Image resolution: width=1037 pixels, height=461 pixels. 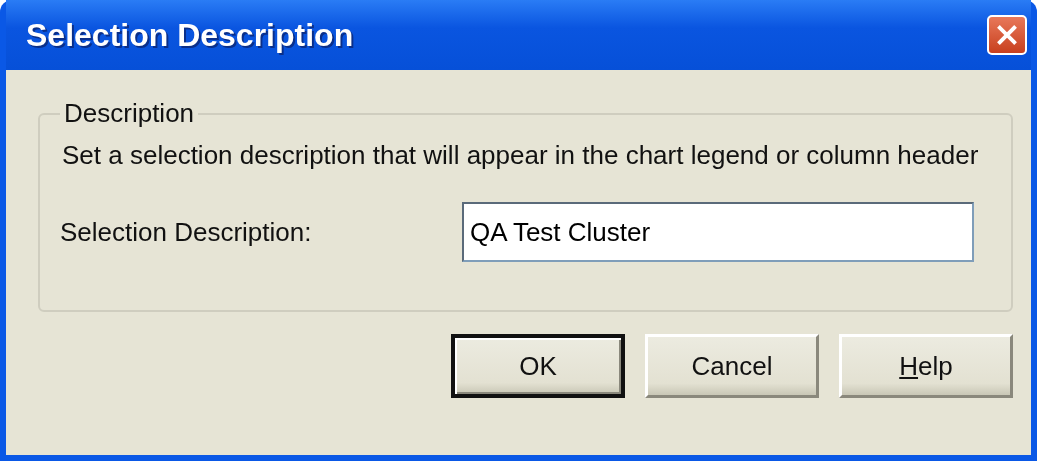 What do you see at coordinates (538, 366) in the screenshot?
I see `dialog-button: OK` at bounding box center [538, 366].